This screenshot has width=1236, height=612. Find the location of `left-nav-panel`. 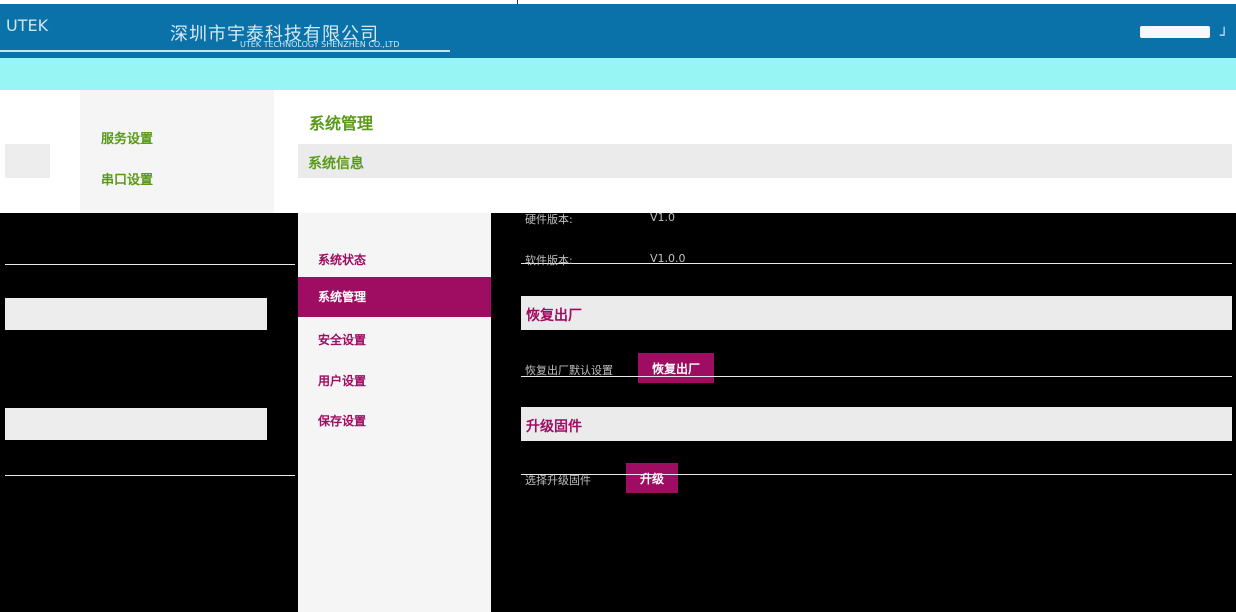

left-nav-panel is located at coordinates (177, 151).